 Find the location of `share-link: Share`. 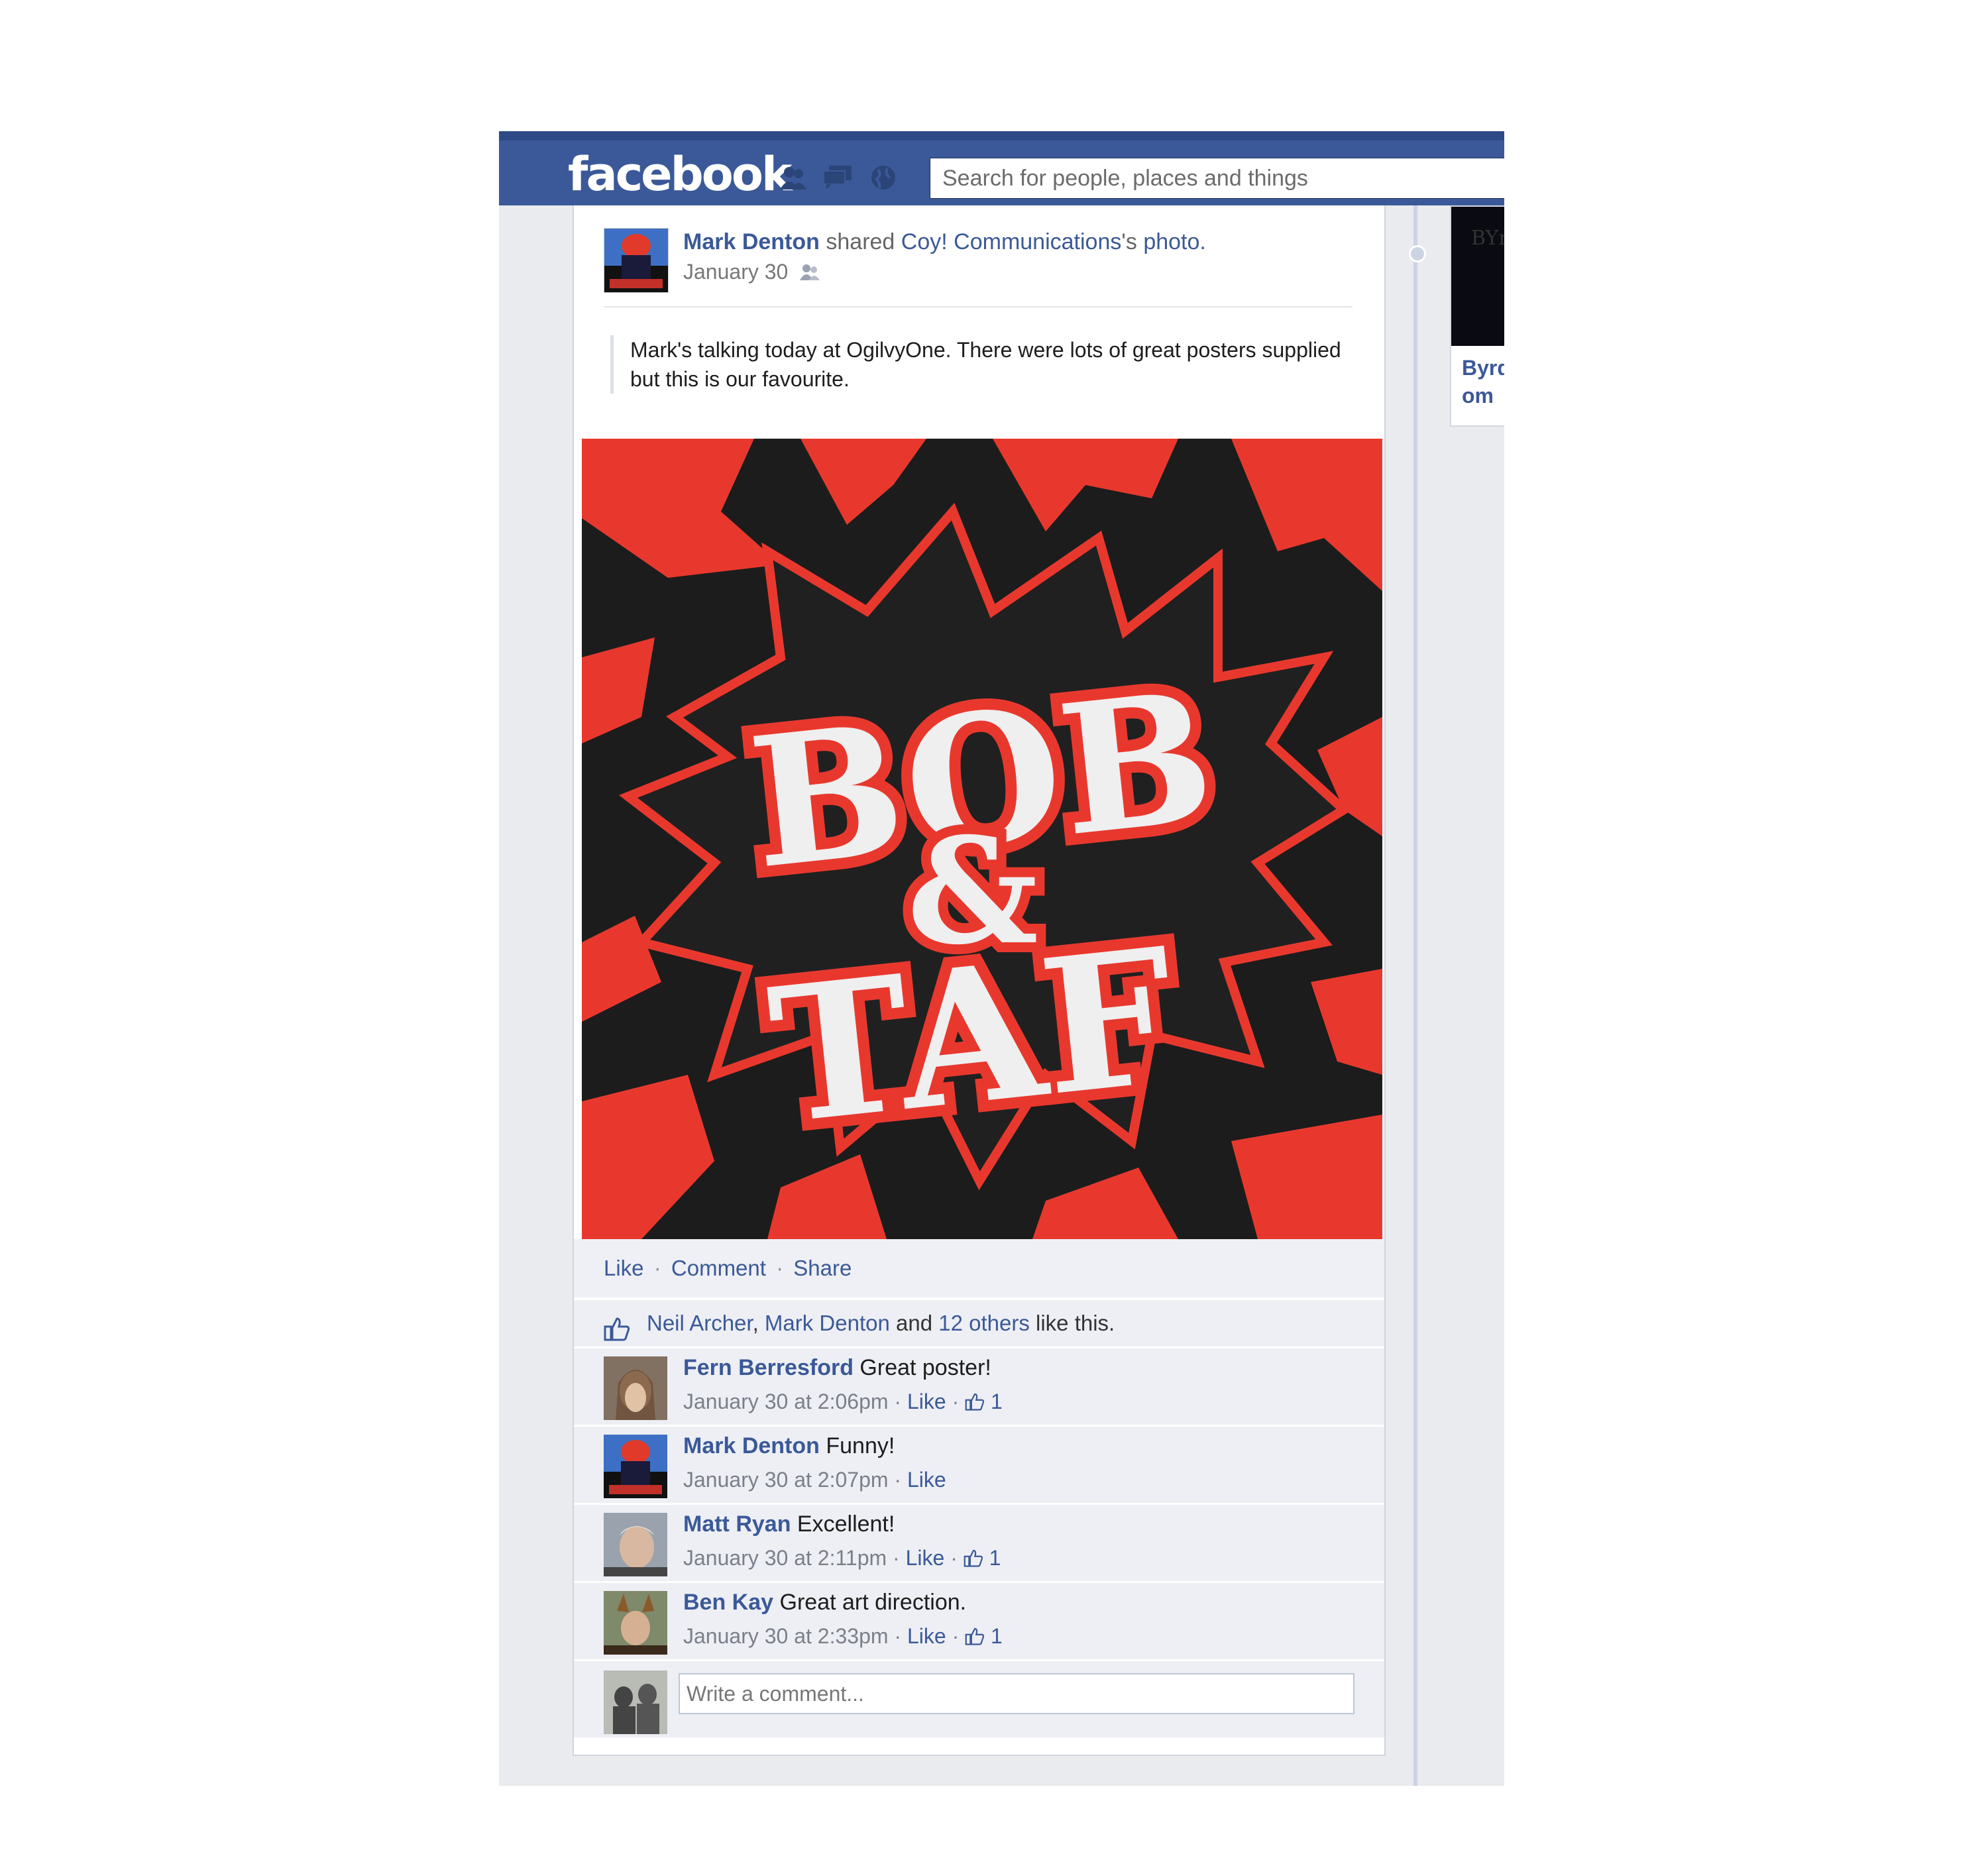

share-link: Share is located at coordinates (822, 1268).